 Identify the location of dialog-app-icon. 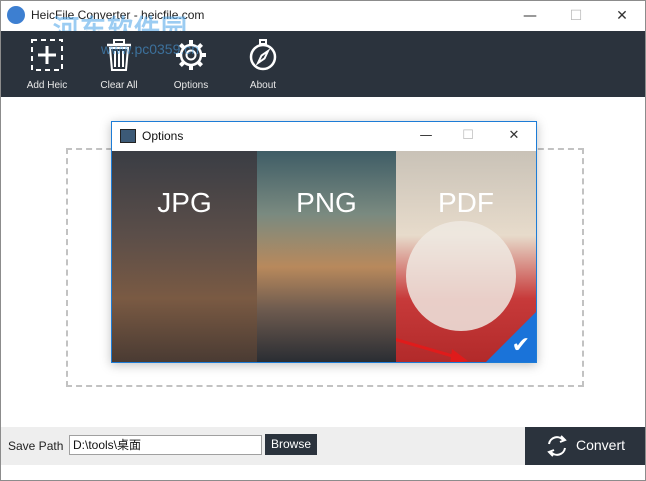
(128, 136).